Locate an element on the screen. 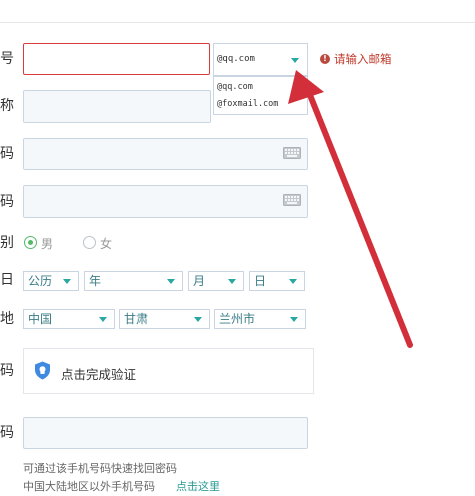 Image resolution: width=475 pixels, height=496 pixels. location-city-value: 兰州市 is located at coordinates (237, 319).